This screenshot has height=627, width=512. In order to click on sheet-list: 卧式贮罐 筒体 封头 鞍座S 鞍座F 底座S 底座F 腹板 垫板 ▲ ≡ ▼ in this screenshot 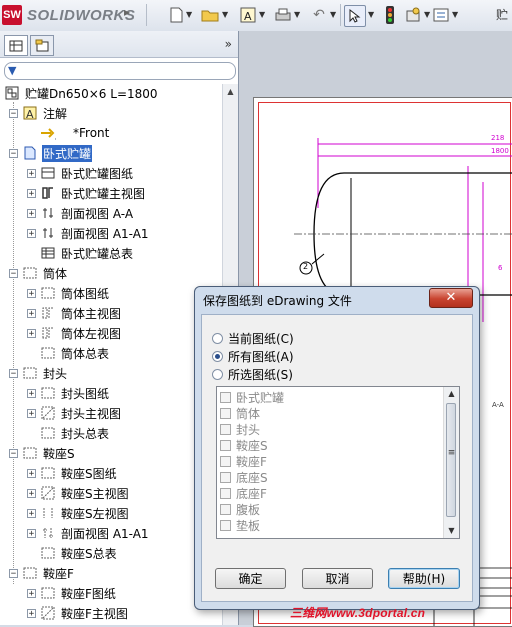, I will do `click(338, 462)`.